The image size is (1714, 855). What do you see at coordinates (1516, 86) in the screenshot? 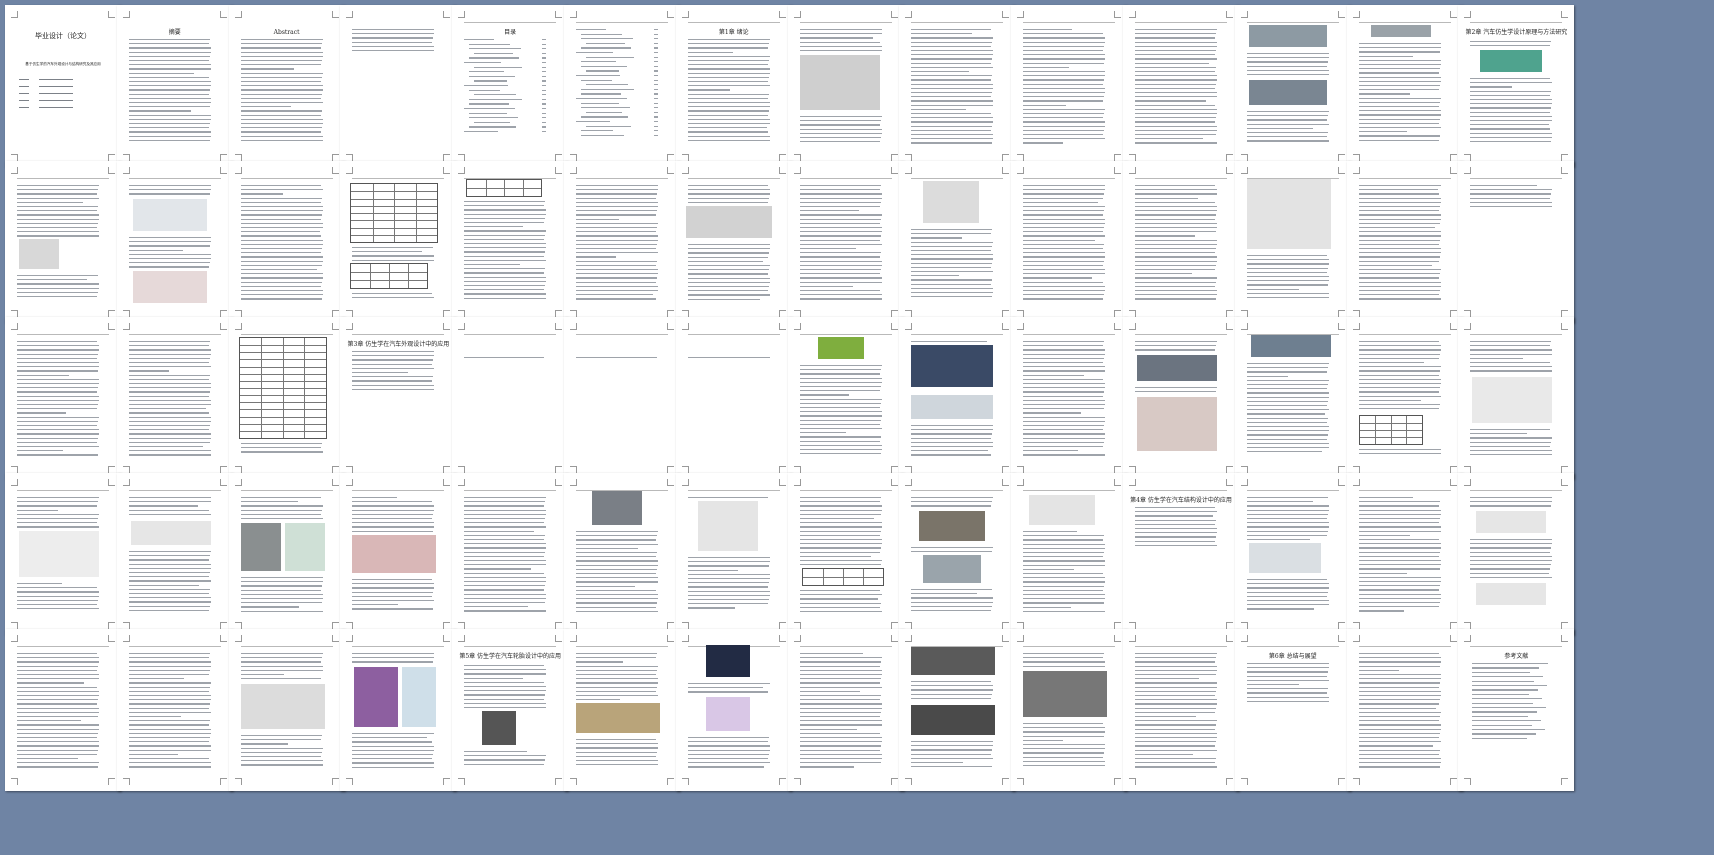
I see `page-thumbnail: 第2章 汽车仿生学设计原理与方法研究` at bounding box center [1516, 86].